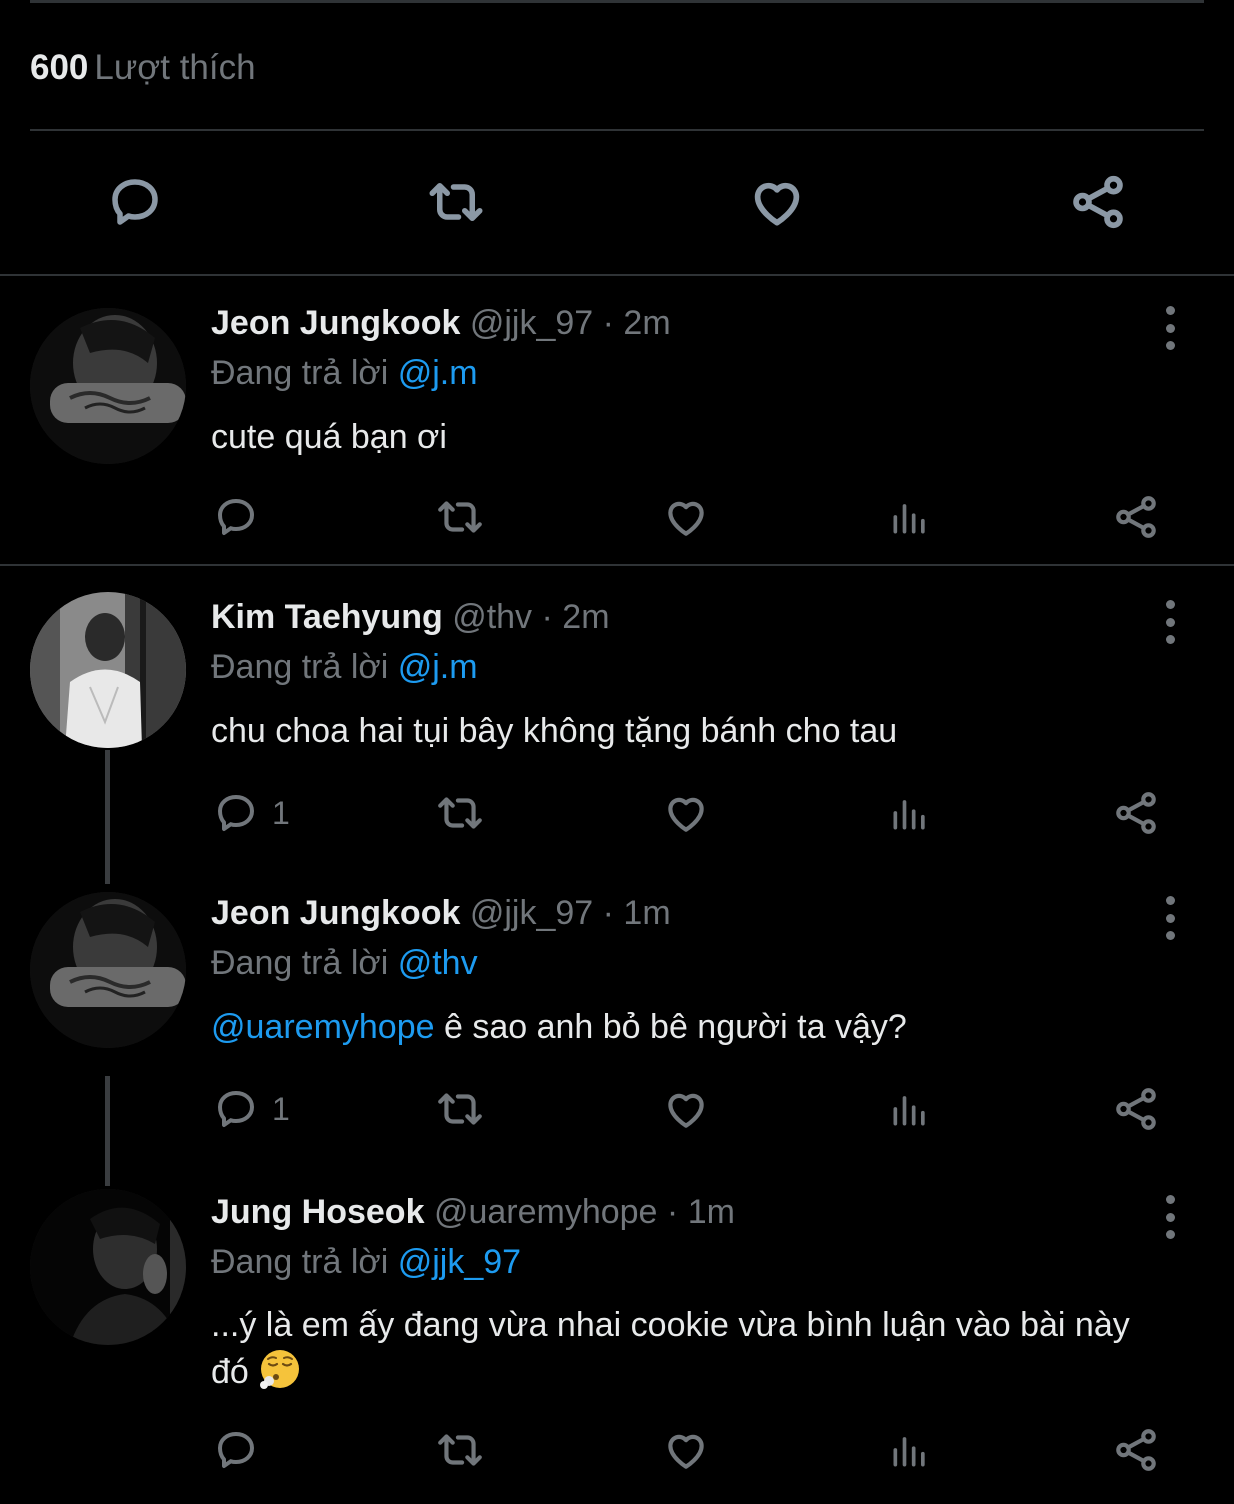  What do you see at coordinates (317, 1212) in the screenshot?
I see `display-name: Jung Hoseok` at bounding box center [317, 1212].